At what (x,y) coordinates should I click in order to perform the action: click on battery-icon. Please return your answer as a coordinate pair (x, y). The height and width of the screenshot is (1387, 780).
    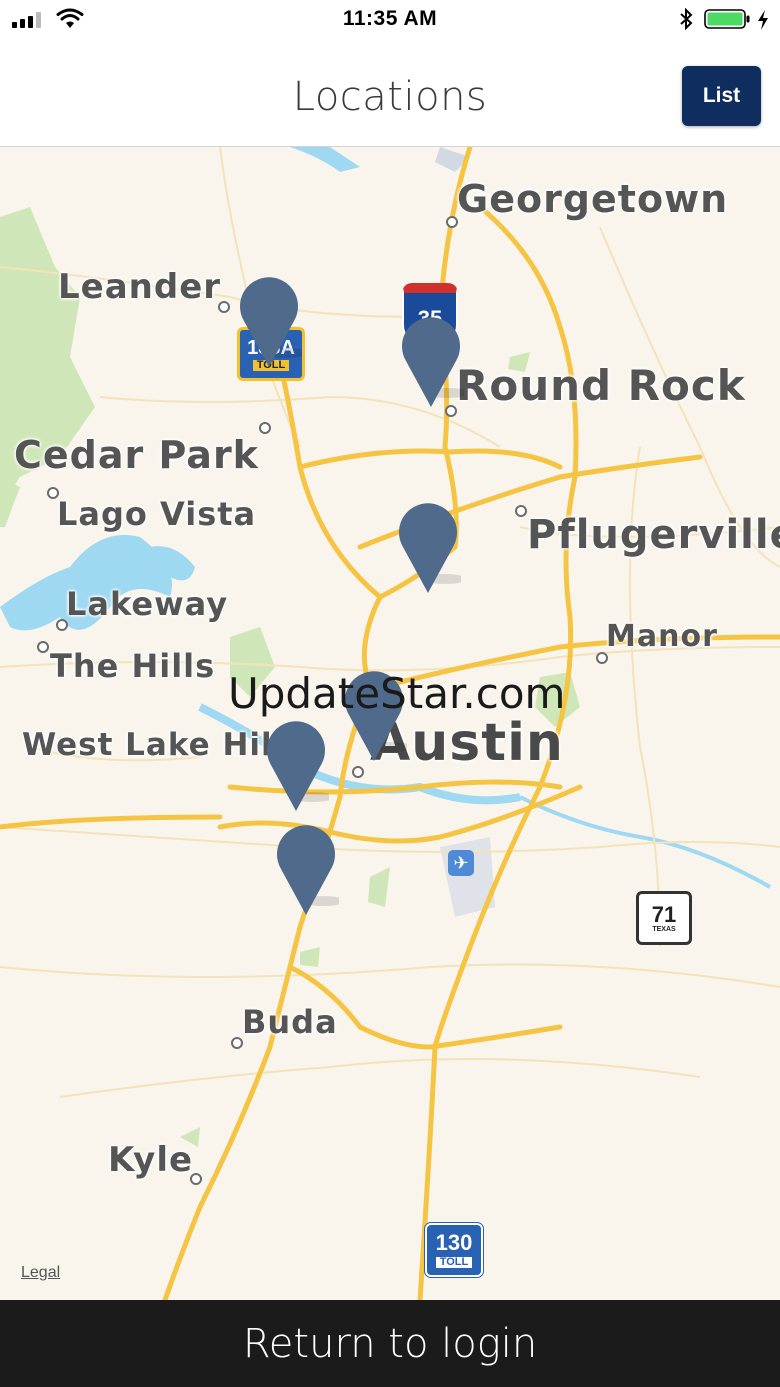
    Looking at the image, I should click on (727, 19).